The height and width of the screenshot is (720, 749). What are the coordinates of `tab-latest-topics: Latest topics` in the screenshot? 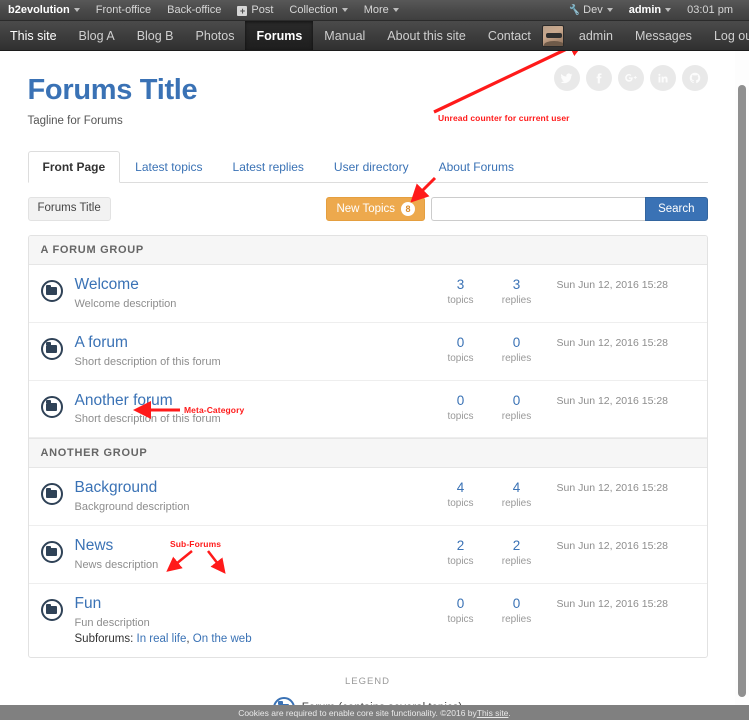 It's located at (168, 167).